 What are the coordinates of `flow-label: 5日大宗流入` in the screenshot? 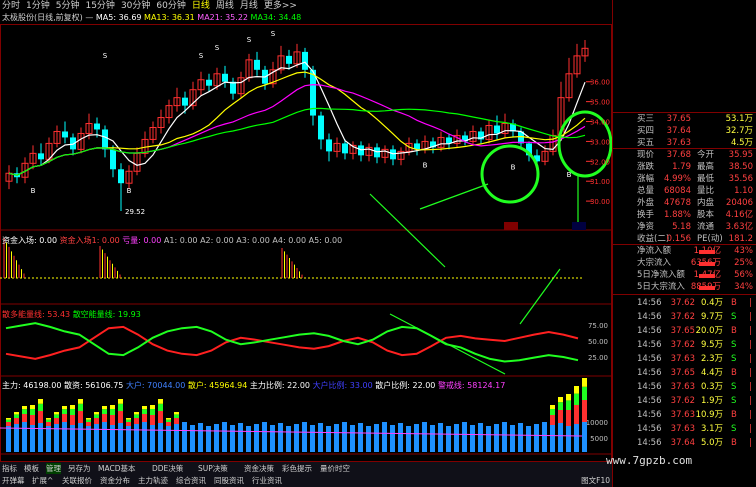 It's located at (661, 287).